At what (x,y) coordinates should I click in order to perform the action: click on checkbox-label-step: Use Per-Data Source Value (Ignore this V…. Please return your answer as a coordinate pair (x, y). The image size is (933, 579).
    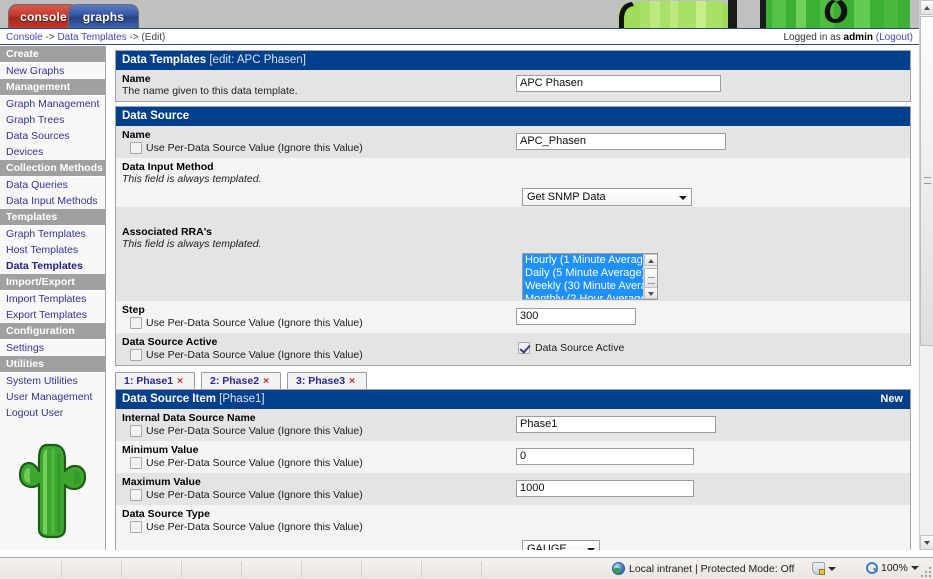
    Looking at the image, I should click on (254, 323).